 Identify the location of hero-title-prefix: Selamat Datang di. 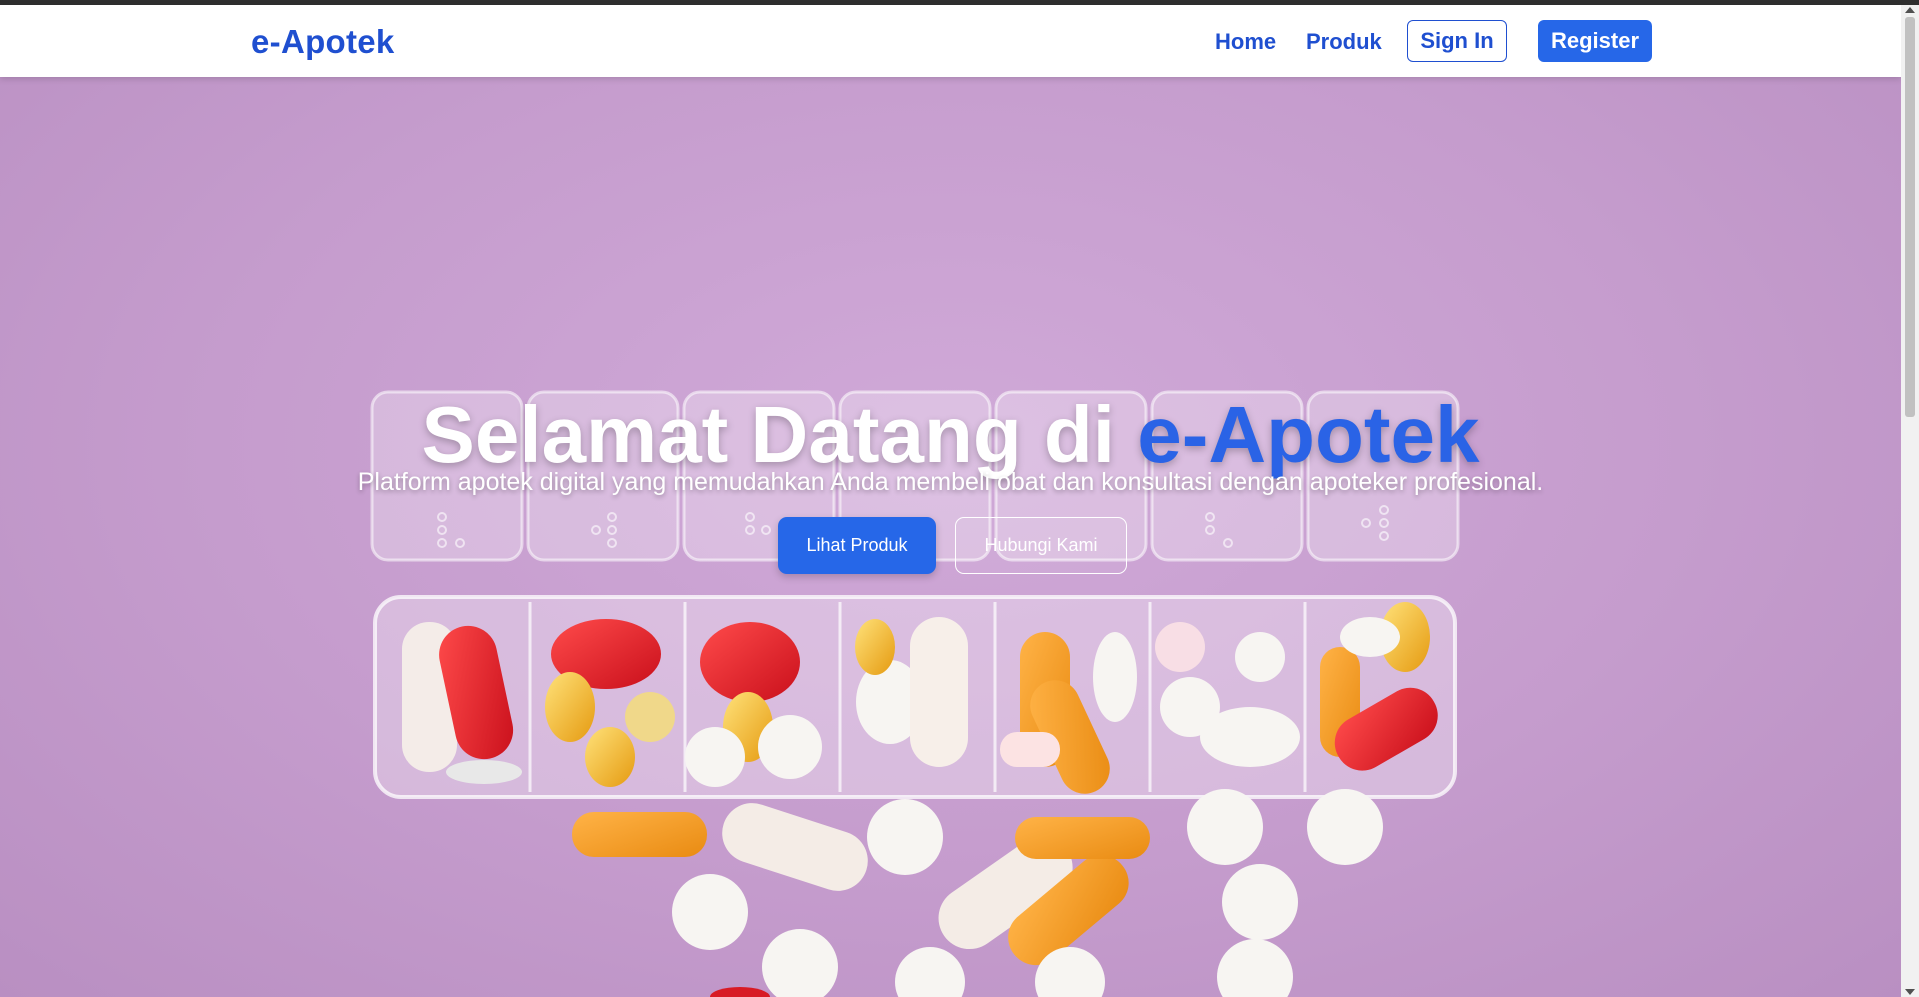
(779, 434).